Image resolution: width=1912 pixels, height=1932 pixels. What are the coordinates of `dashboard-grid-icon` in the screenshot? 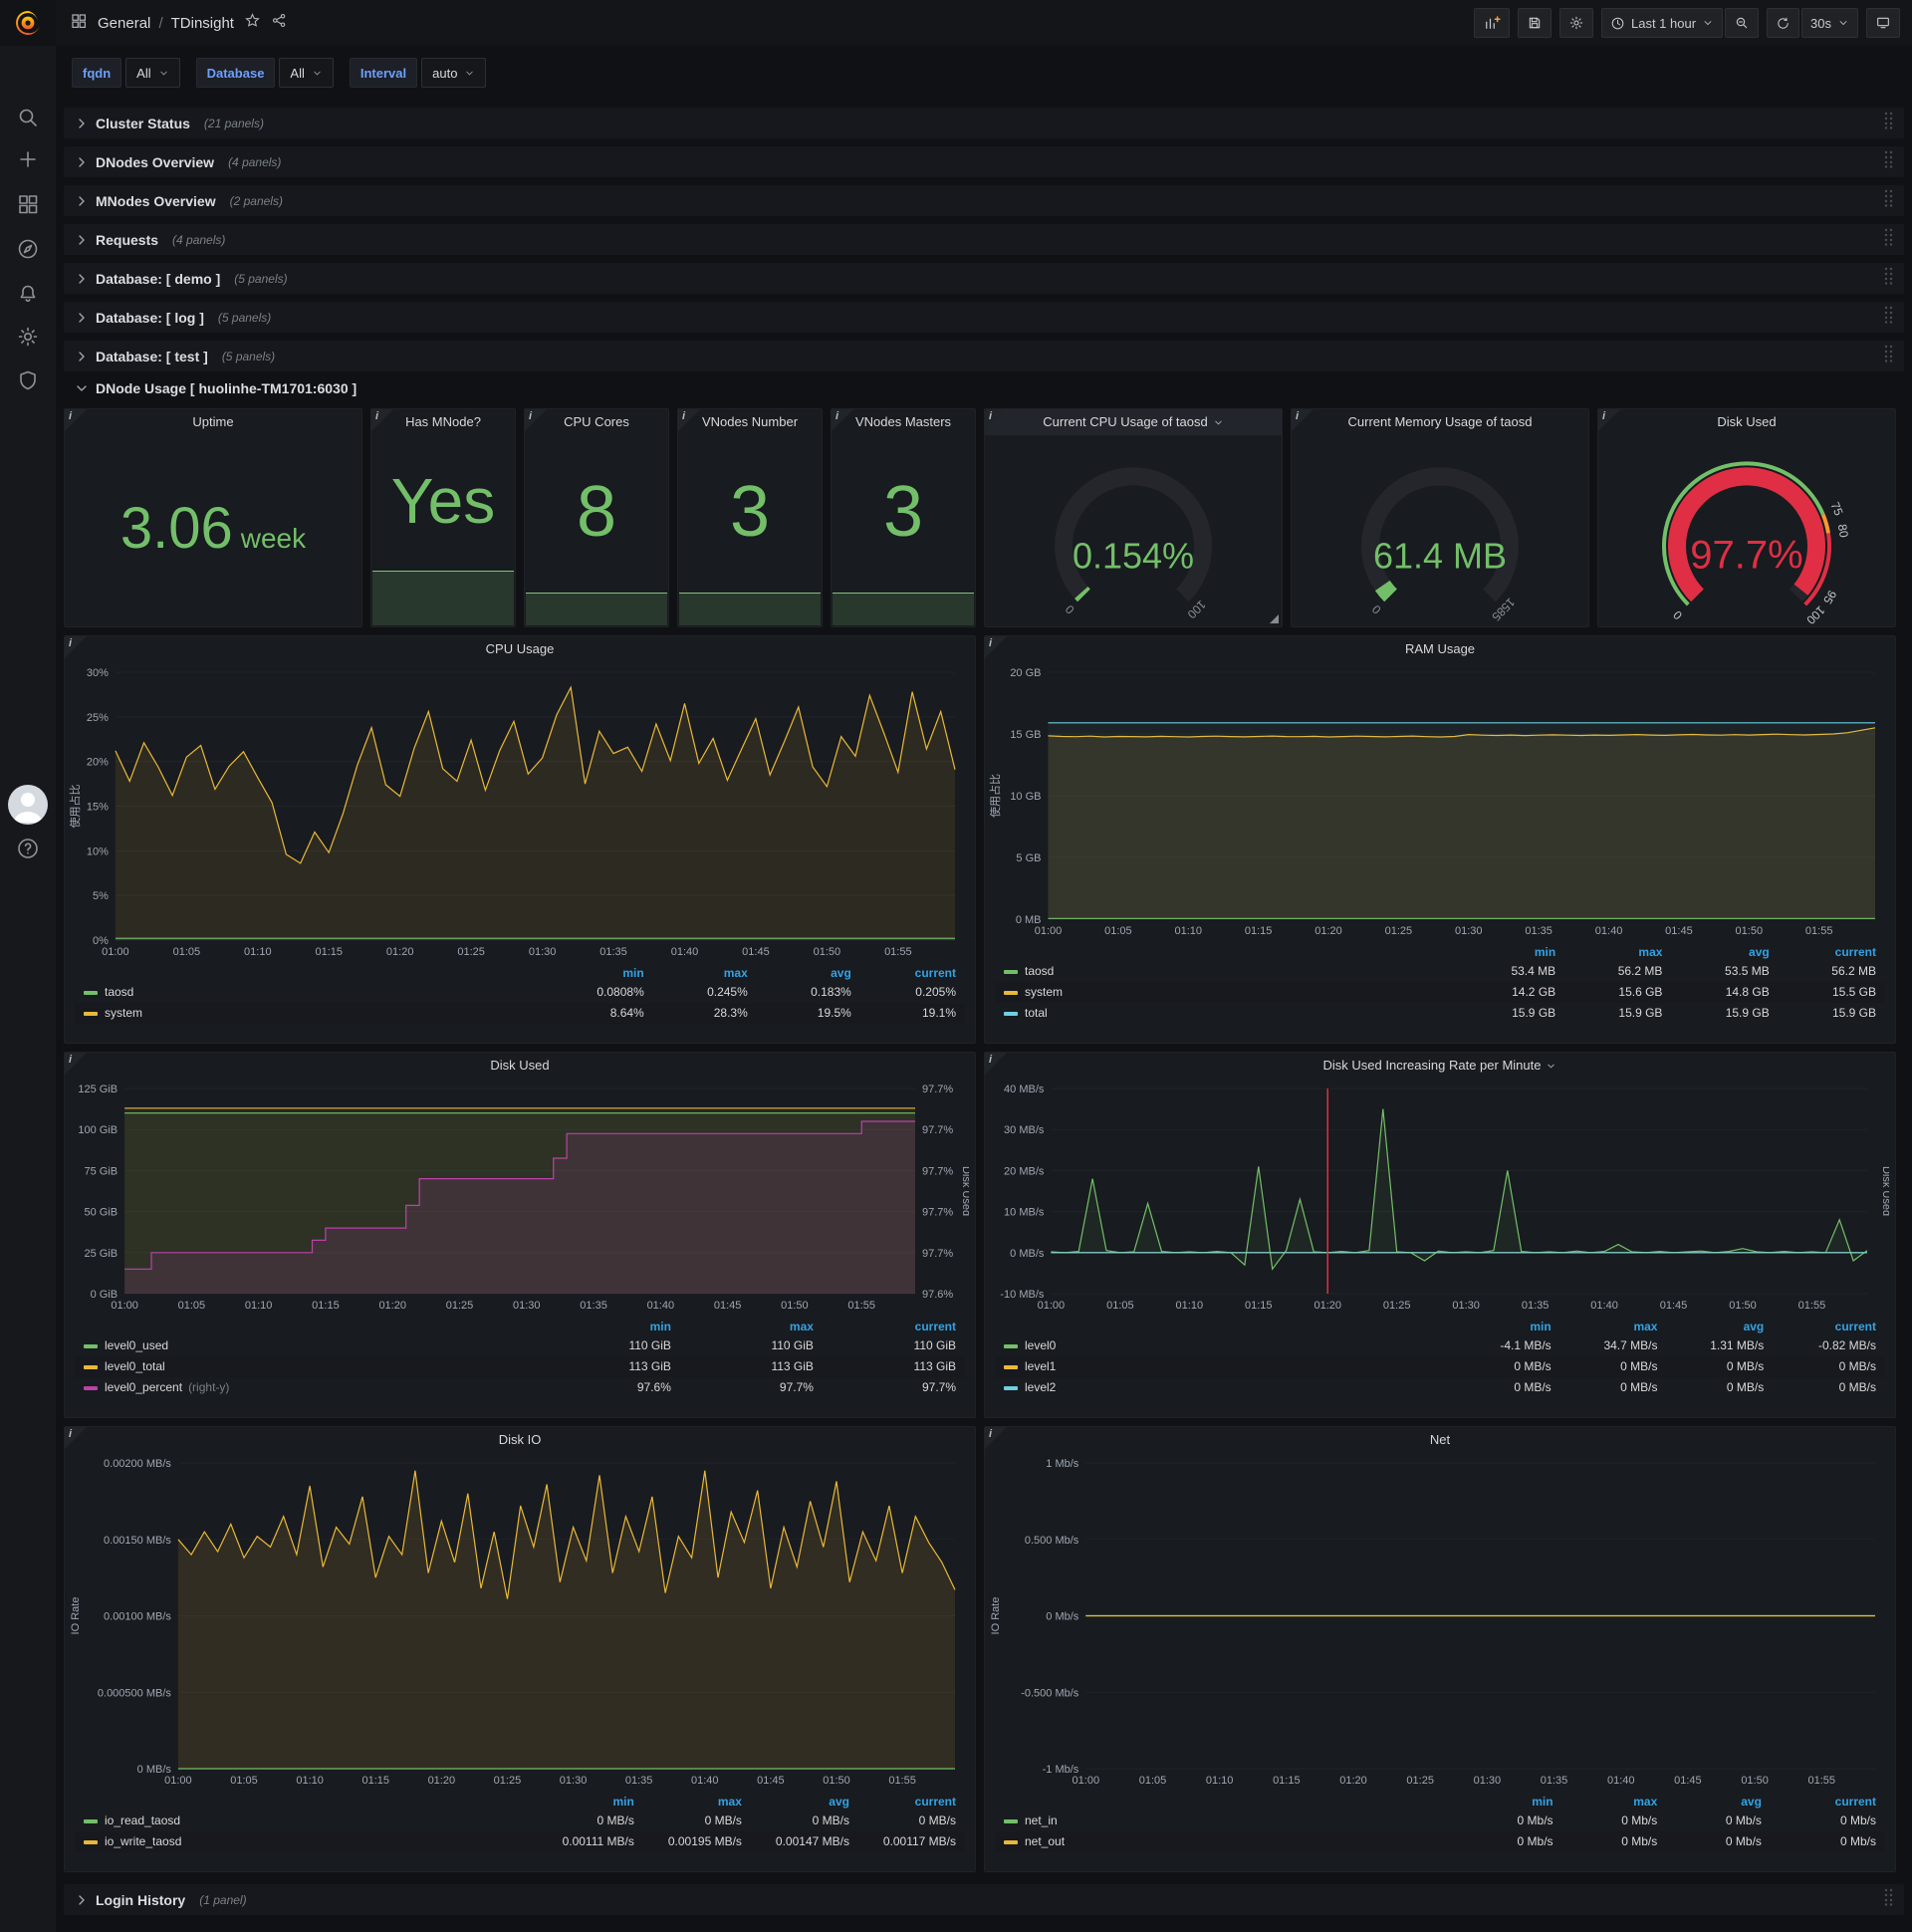 It's located at (79, 24).